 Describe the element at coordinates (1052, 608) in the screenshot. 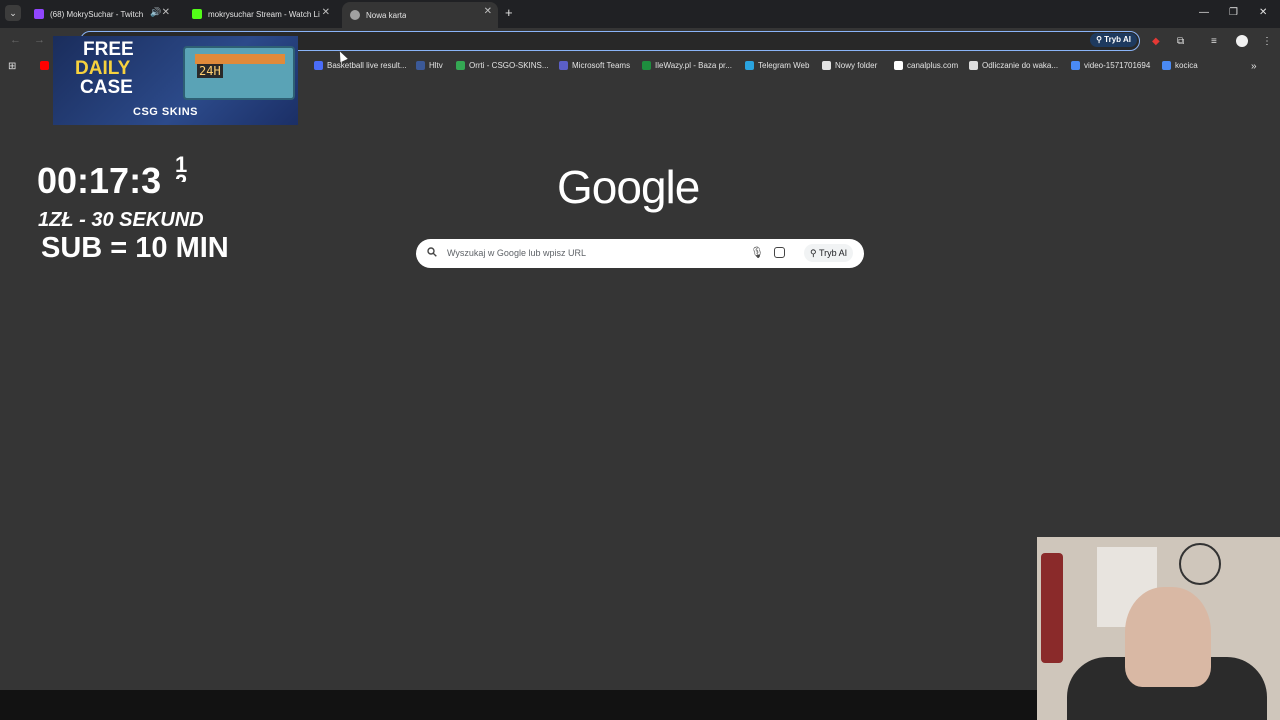

I see `punching-bag-shape` at that location.